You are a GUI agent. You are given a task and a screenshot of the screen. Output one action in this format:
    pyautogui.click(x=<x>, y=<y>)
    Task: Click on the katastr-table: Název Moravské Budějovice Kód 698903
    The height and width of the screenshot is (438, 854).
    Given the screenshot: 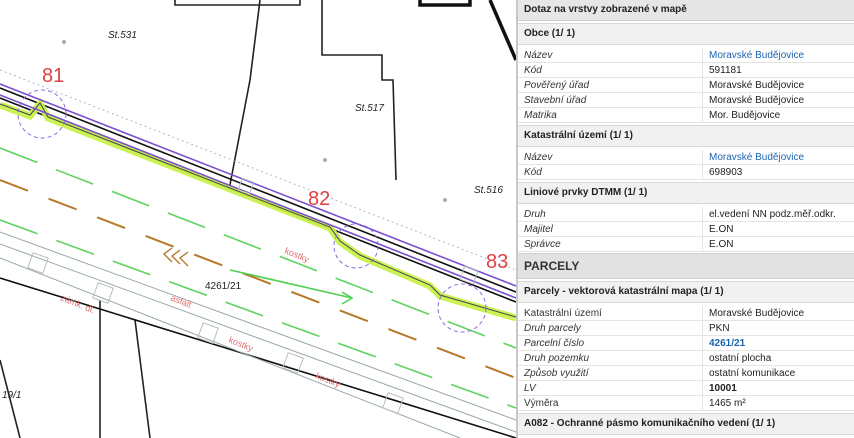 What is the action you would take?
    pyautogui.click(x=686, y=165)
    